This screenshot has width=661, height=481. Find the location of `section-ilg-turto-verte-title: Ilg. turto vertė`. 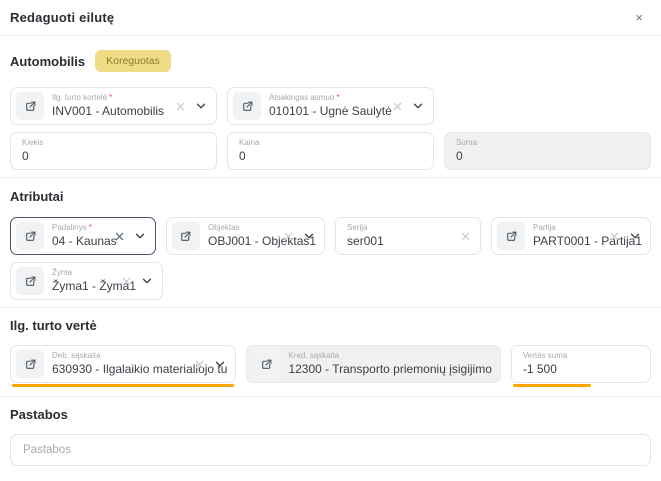

section-ilg-turto-verte-title: Ilg. turto vertė is located at coordinates (53, 325).